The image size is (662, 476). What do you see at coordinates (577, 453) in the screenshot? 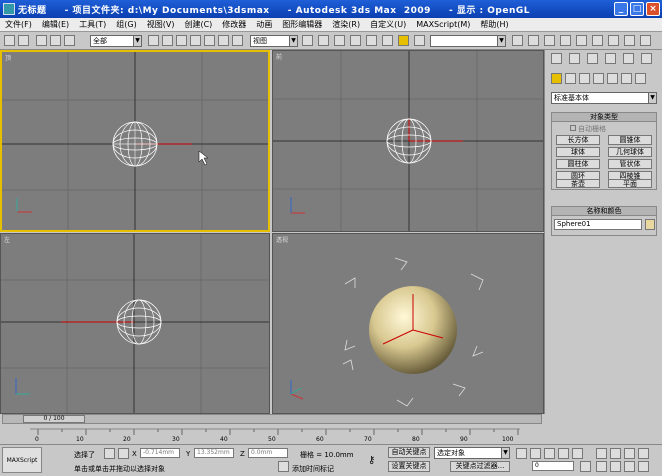
I see `go-to-end-icon` at bounding box center [577, 453].